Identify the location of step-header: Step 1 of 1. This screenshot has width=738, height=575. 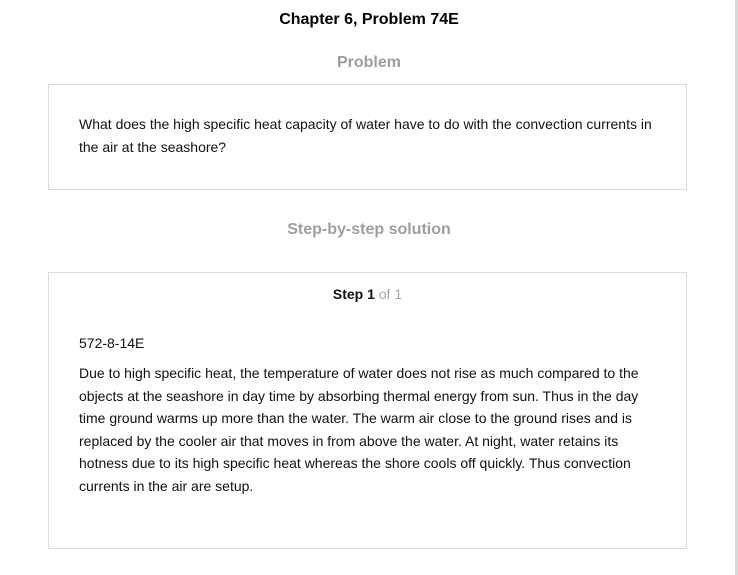
(367, 294).